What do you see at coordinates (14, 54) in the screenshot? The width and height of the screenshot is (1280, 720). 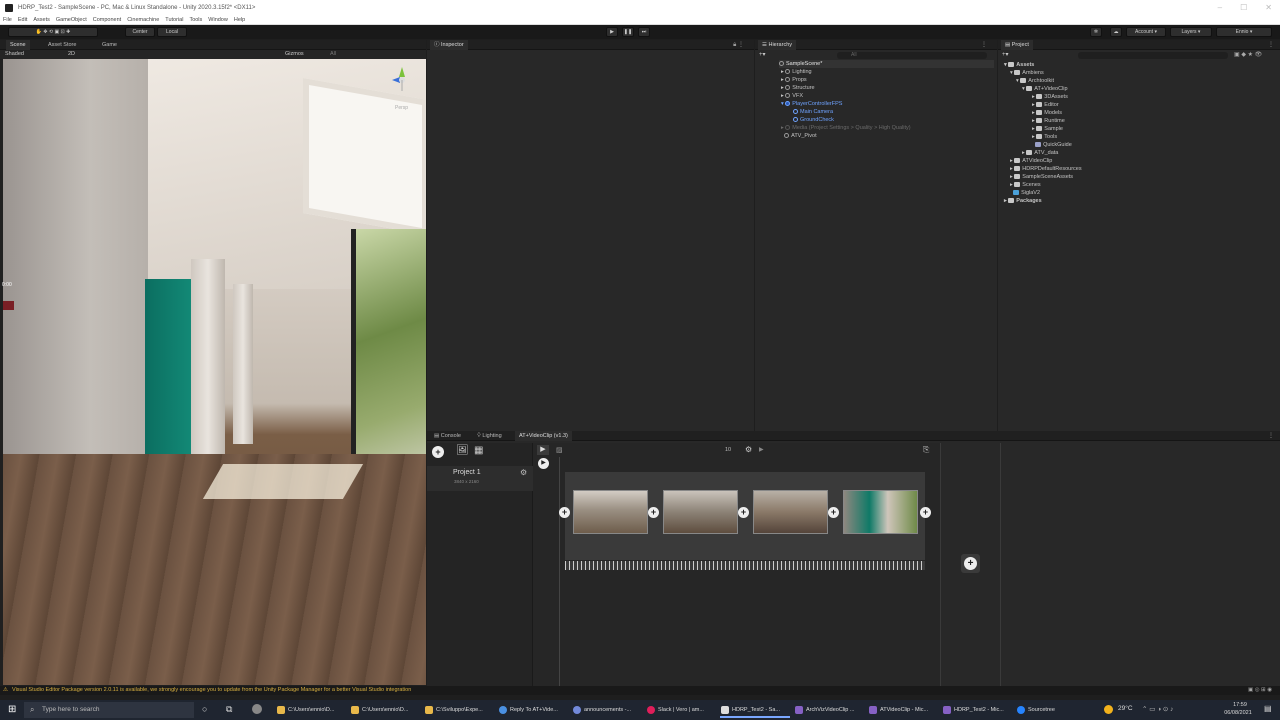 I see `shading-mode-dropdown: Shaded` at bounding box center [14, 54].